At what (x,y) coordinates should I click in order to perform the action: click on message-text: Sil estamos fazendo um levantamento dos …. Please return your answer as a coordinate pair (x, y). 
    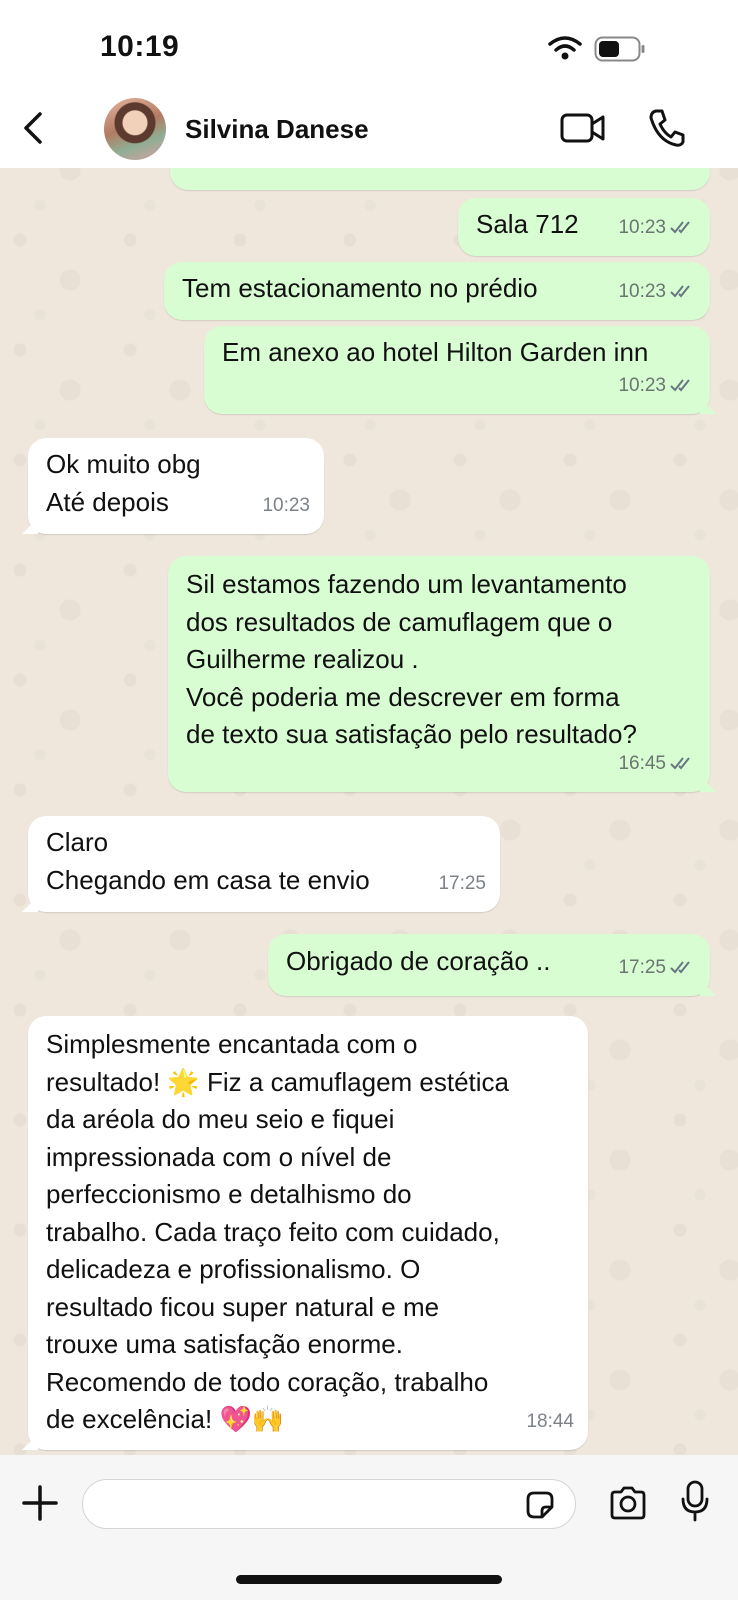
    Looking at the image, I should click on (411, 659).